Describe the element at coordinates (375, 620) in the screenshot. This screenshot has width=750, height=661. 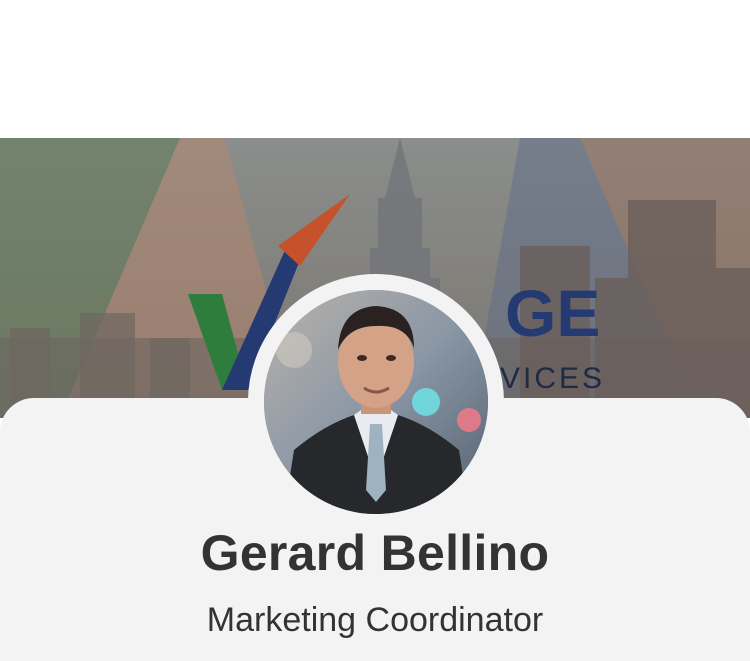
I see `profile-title: Marketing Coordinator` at that location.